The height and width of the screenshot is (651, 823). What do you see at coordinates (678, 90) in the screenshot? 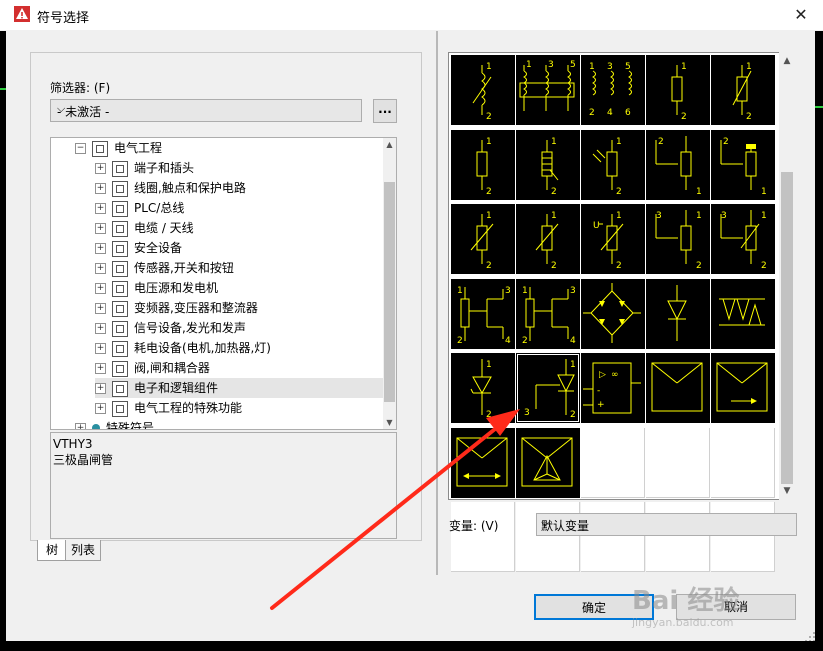
I see `resistor-cell: 12` at bounding box center [678, 90].